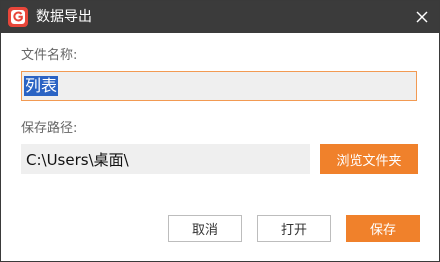 The image size is (440, 262). I want to click on browse-folder-button: 浏览文件夹, so click(369, 159).